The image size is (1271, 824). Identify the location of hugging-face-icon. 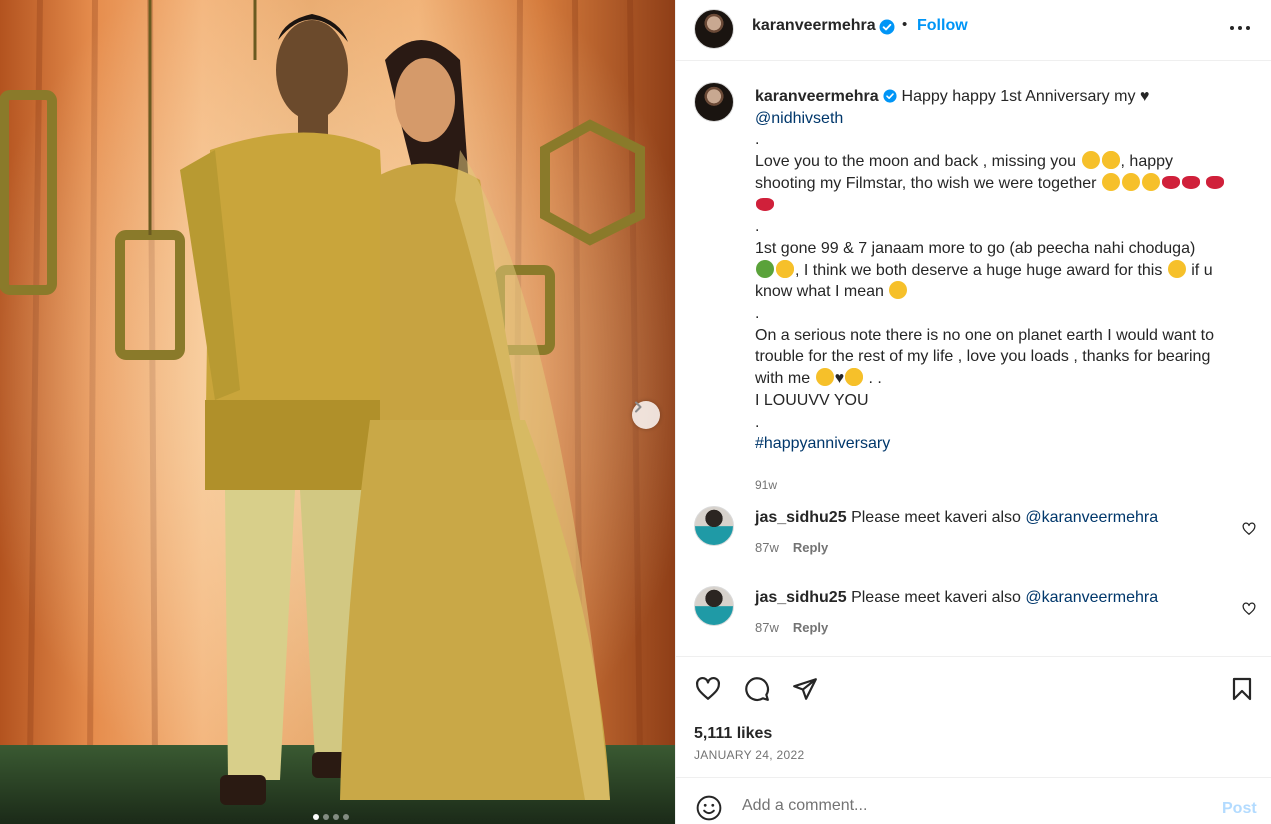
(824, 377).